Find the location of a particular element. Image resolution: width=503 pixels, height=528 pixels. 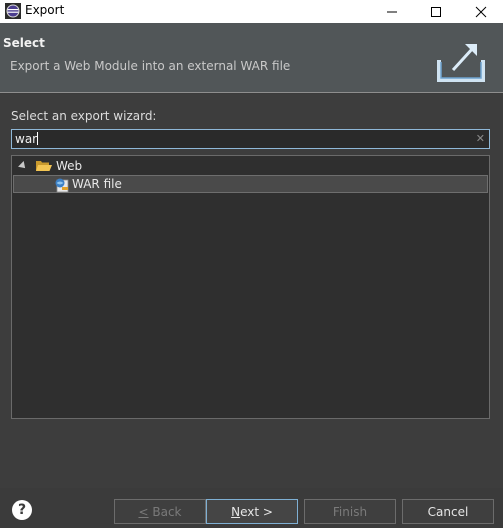

close-button is located at coordinates (481, 11).